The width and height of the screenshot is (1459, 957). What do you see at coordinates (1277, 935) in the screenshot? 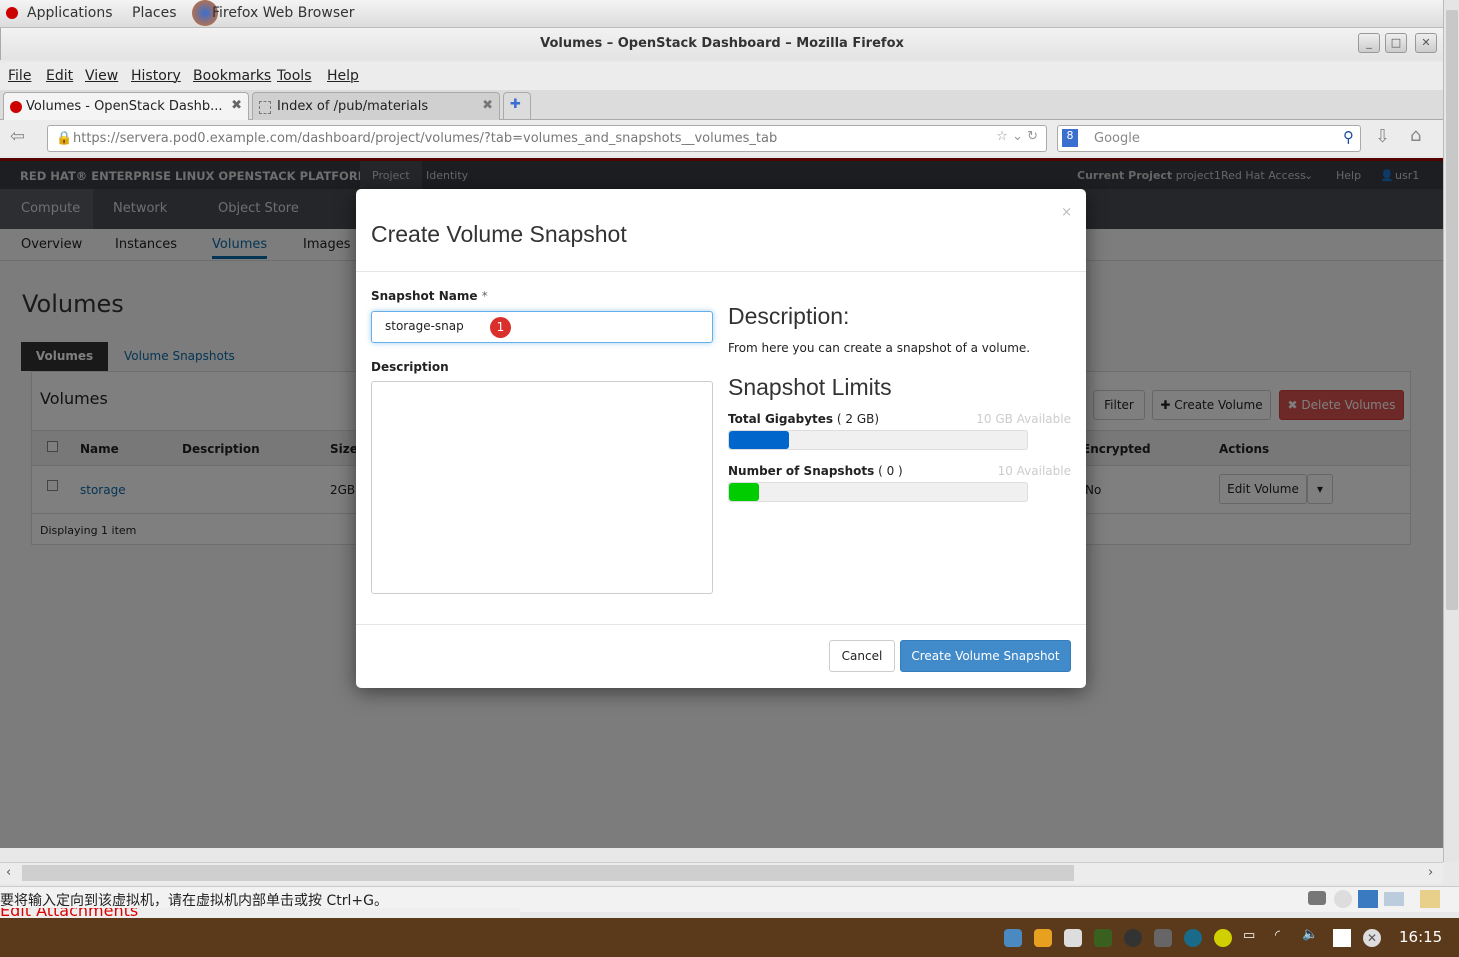
I see `wifi-icon: ◜` at bounding box center [1277, 935].